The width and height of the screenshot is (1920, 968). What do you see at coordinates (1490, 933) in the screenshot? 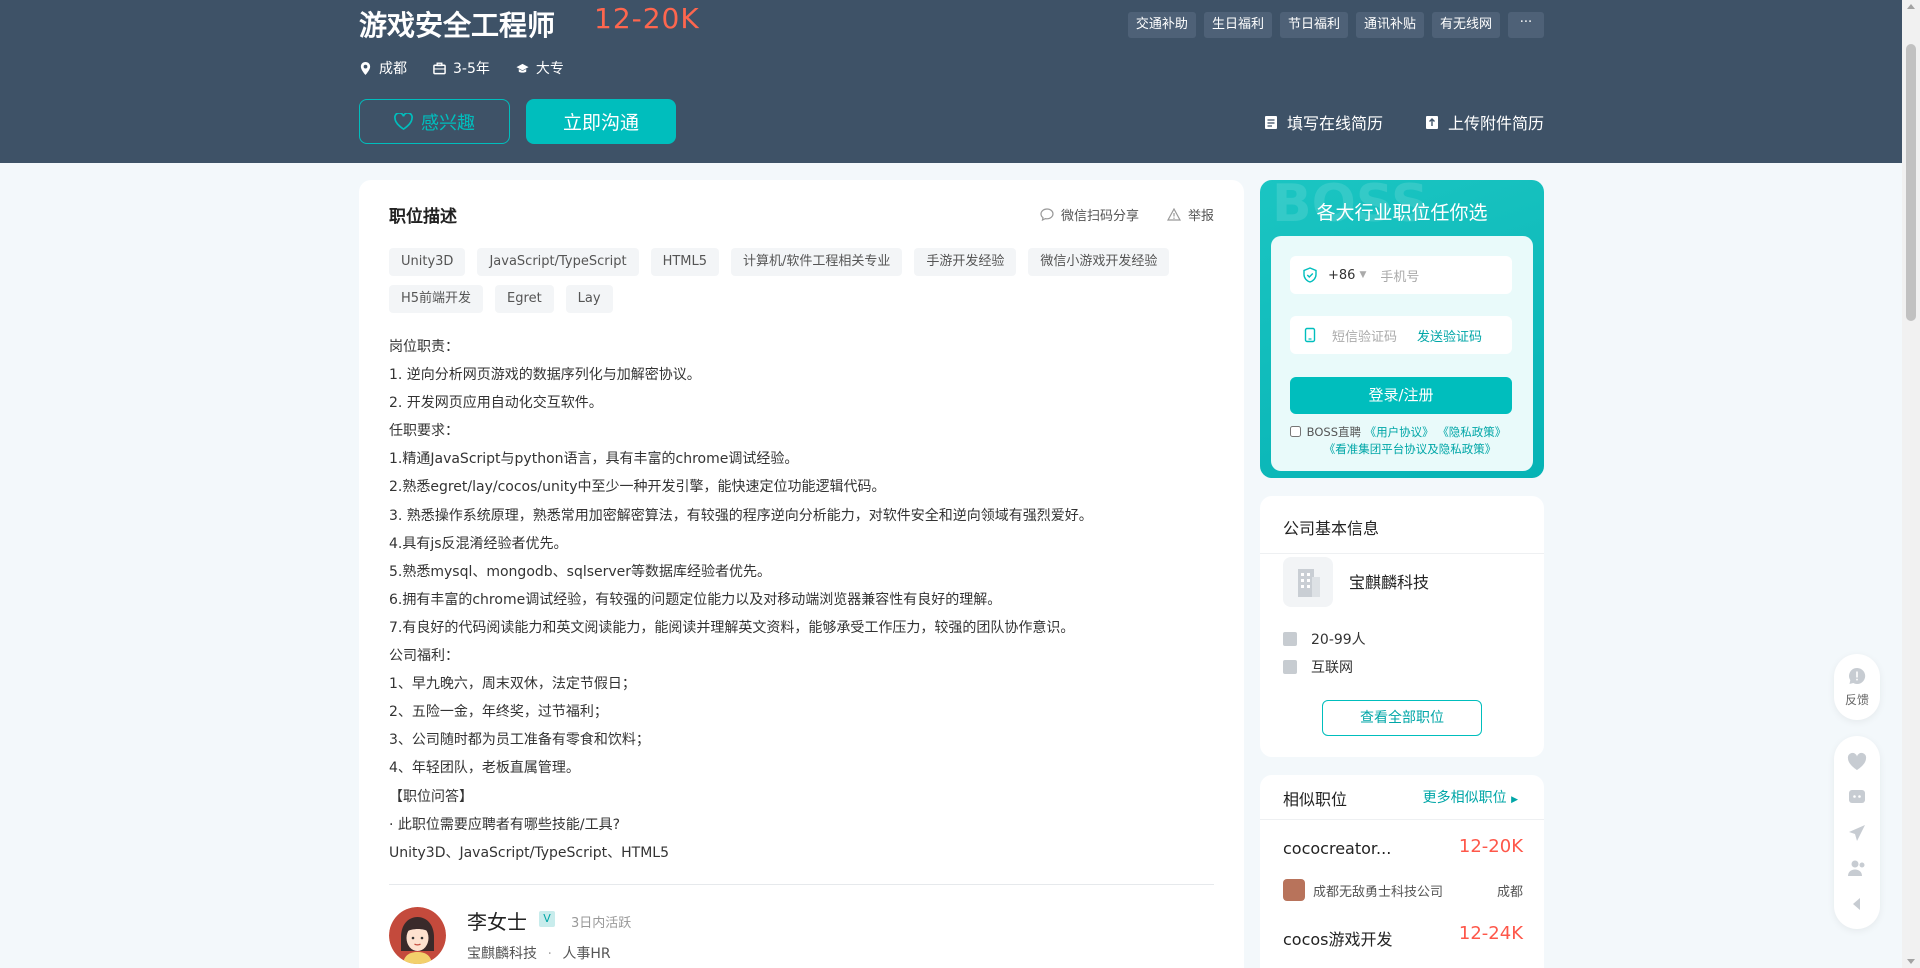
I see `similar-job-salary: 12-24K` at bounding box center [1490, 933].